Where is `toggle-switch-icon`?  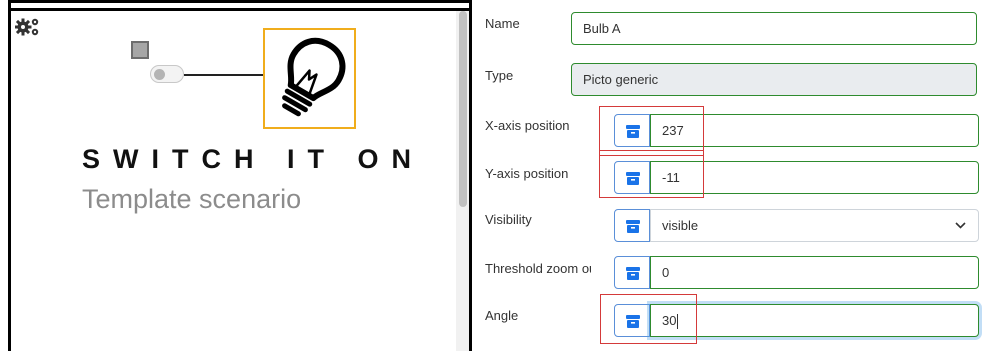
toggle-switch-icon is located at coordinates (167, 74).